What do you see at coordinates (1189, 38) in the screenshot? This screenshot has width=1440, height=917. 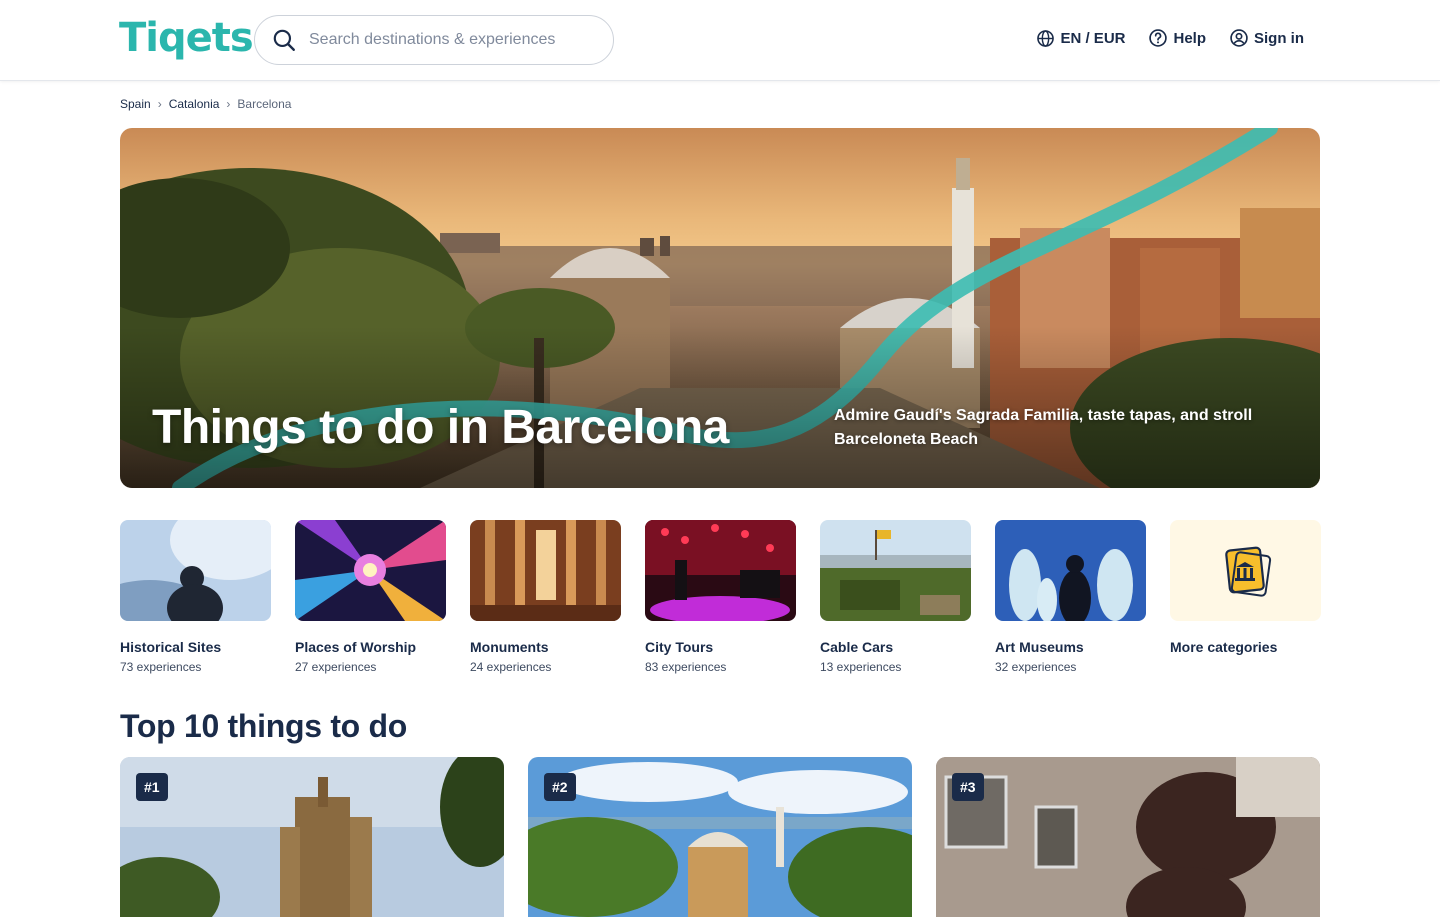 I see `help-label: Help` at bounding box center [1189, 38].